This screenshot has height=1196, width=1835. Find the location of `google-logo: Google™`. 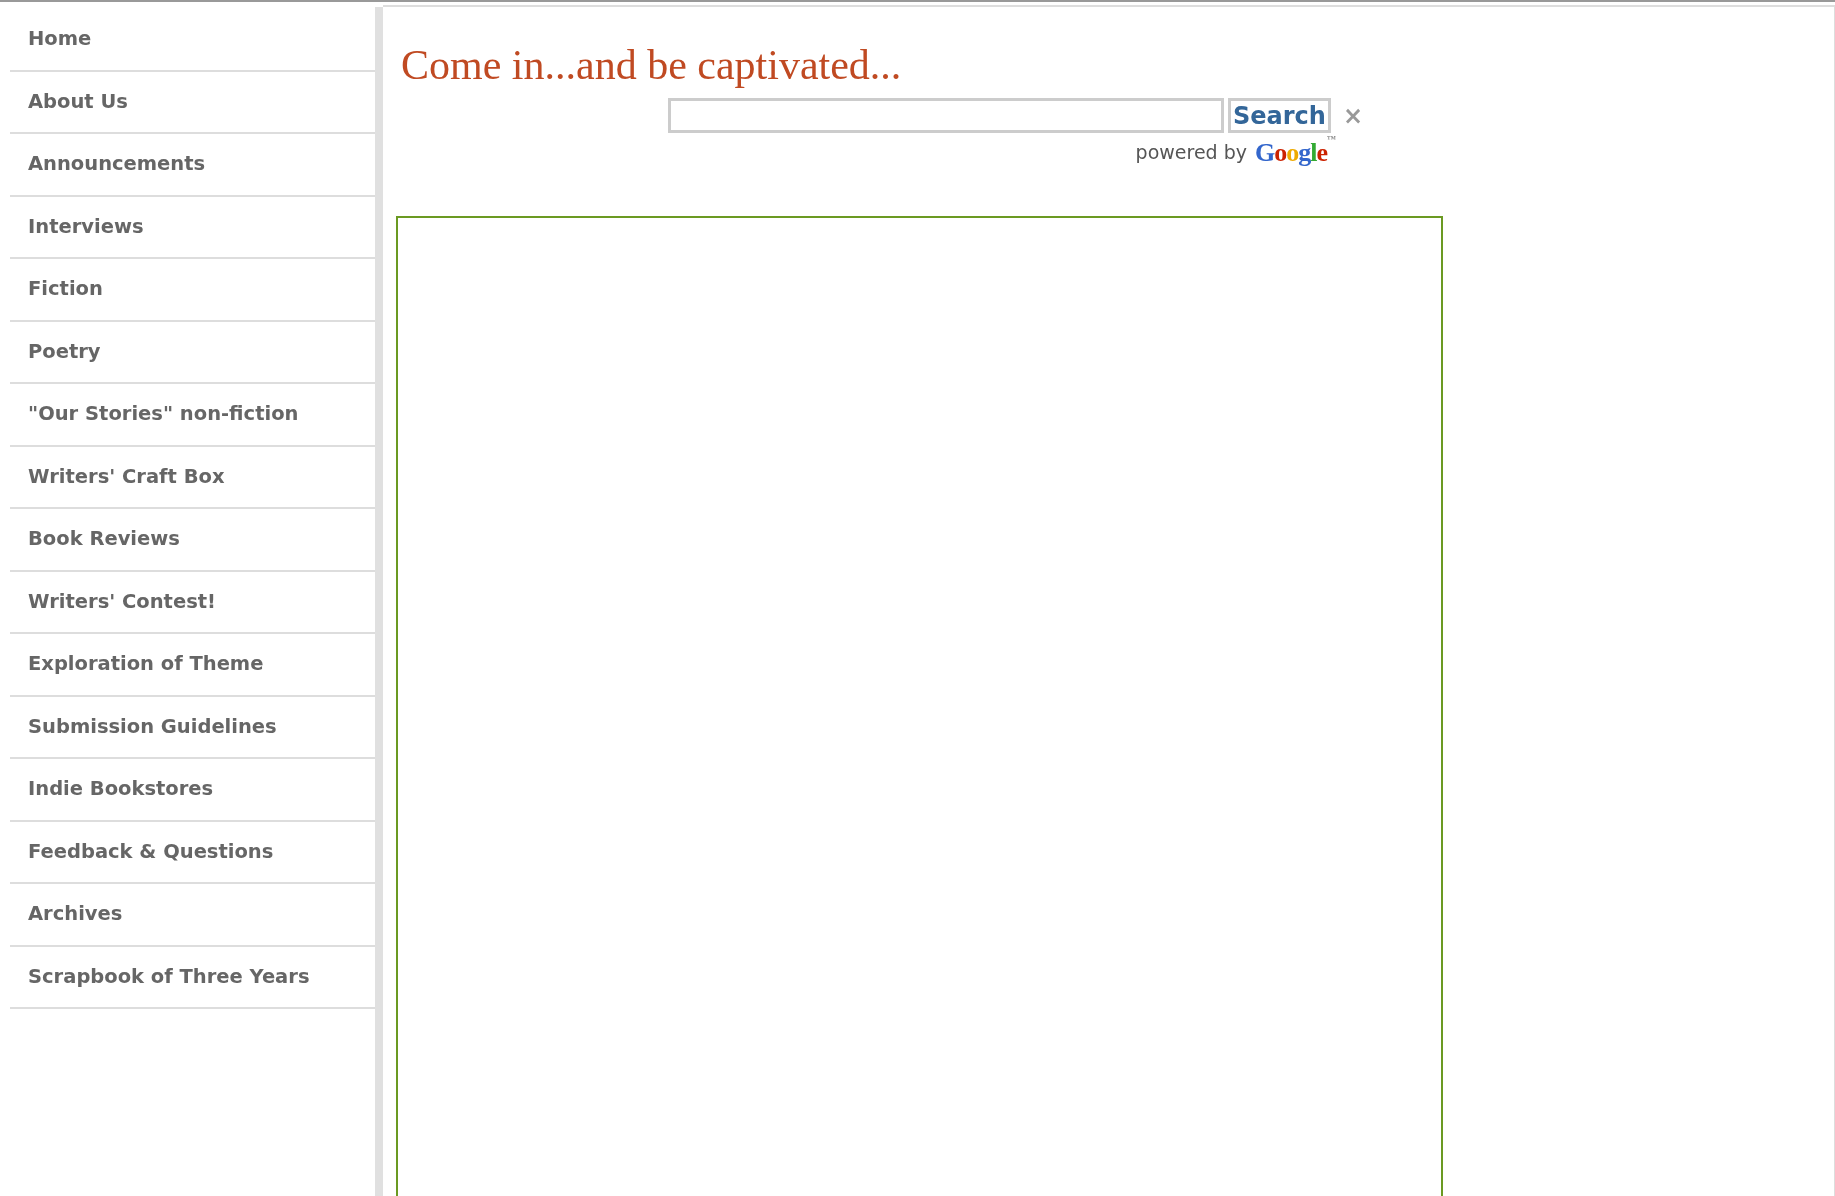

google-logo: Google™ is located at coordinates (1295, 151).